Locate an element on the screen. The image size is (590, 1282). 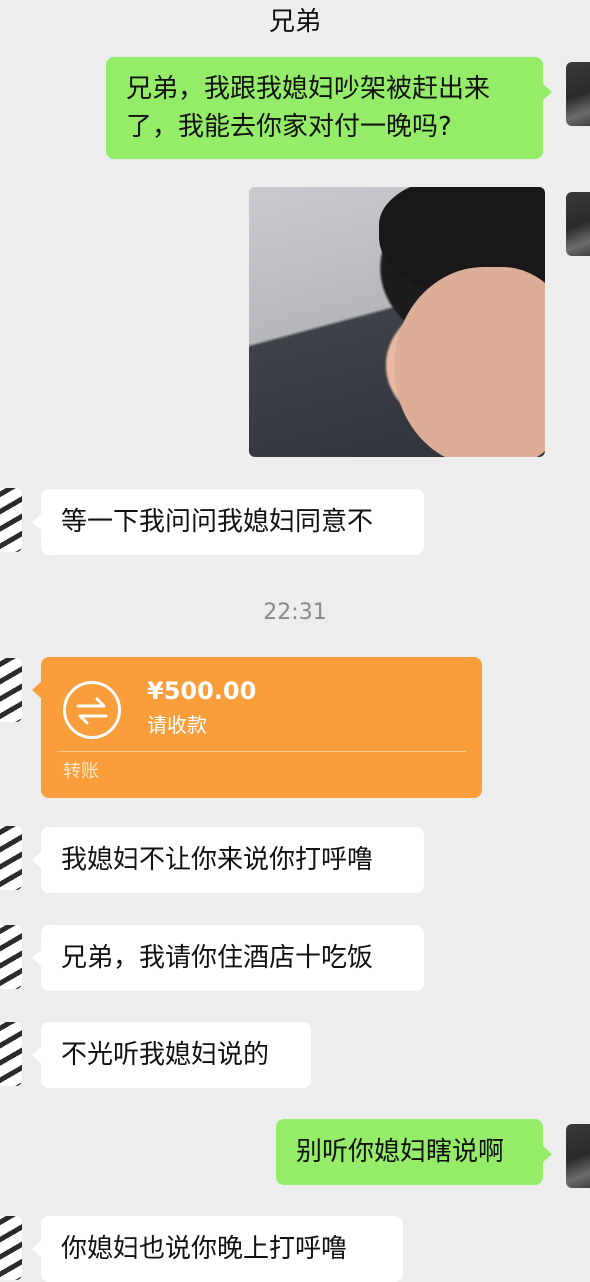
message-bubble-received: 不光听我媳妇说的 is located at coordinates (171, 1055).